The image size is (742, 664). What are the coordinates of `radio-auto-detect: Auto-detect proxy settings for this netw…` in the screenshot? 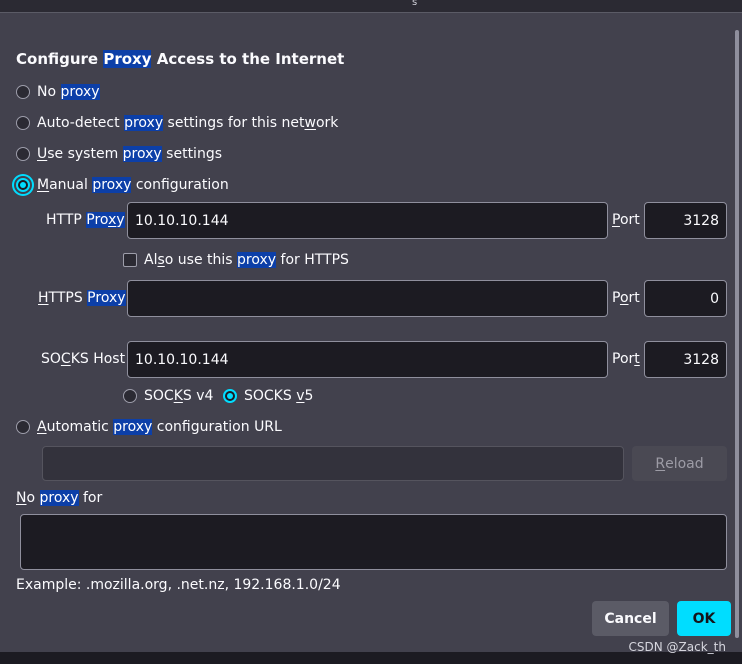 It's located at (177, 123).